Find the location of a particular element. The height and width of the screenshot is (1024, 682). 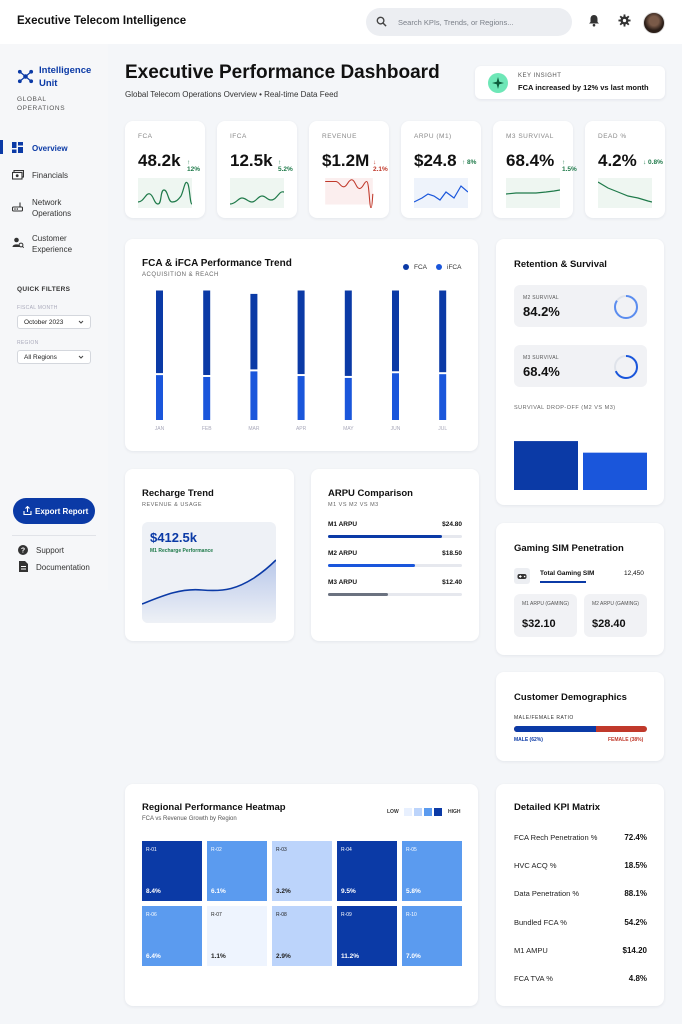

m3-survival-label: M3 SURVIVAL is located at coordinates (541, 358).